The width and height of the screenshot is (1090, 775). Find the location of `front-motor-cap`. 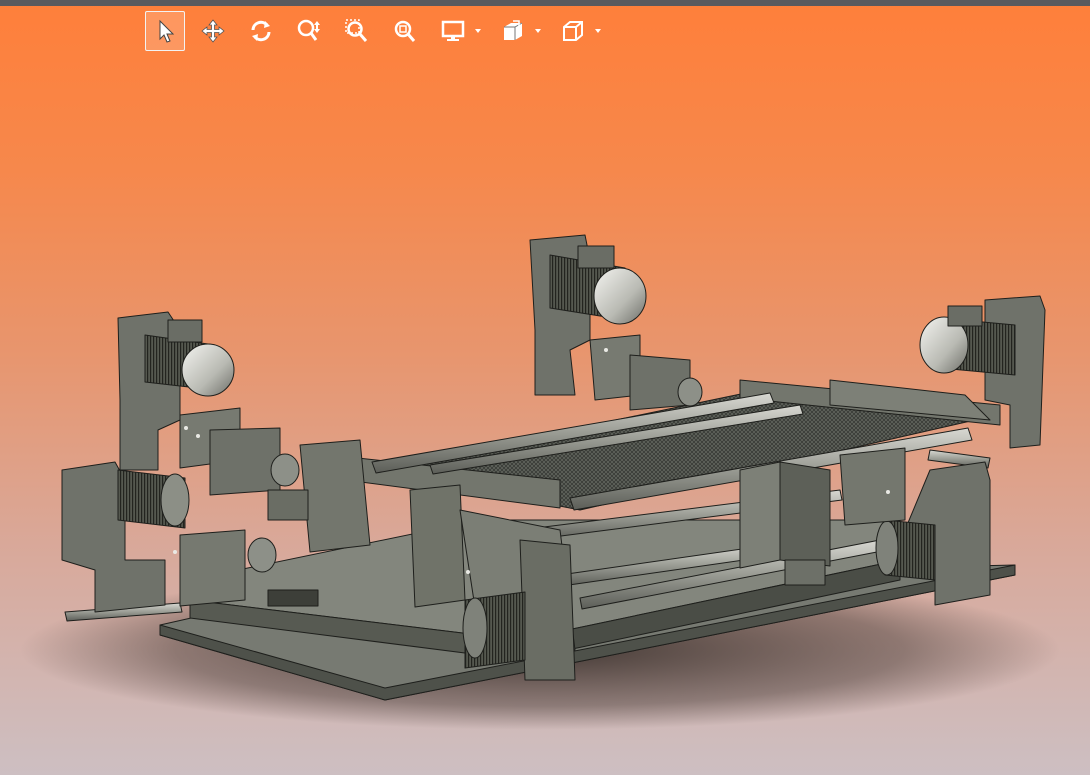

front-motor-cap is located at coordinates (475, 628).